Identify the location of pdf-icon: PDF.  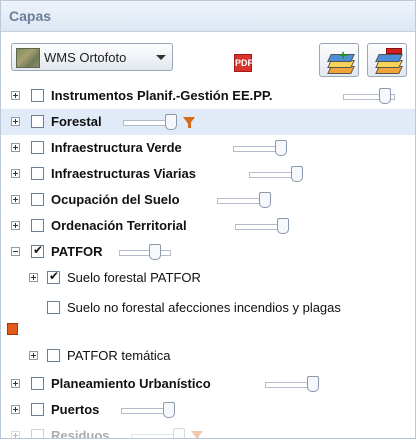
(243, 63).